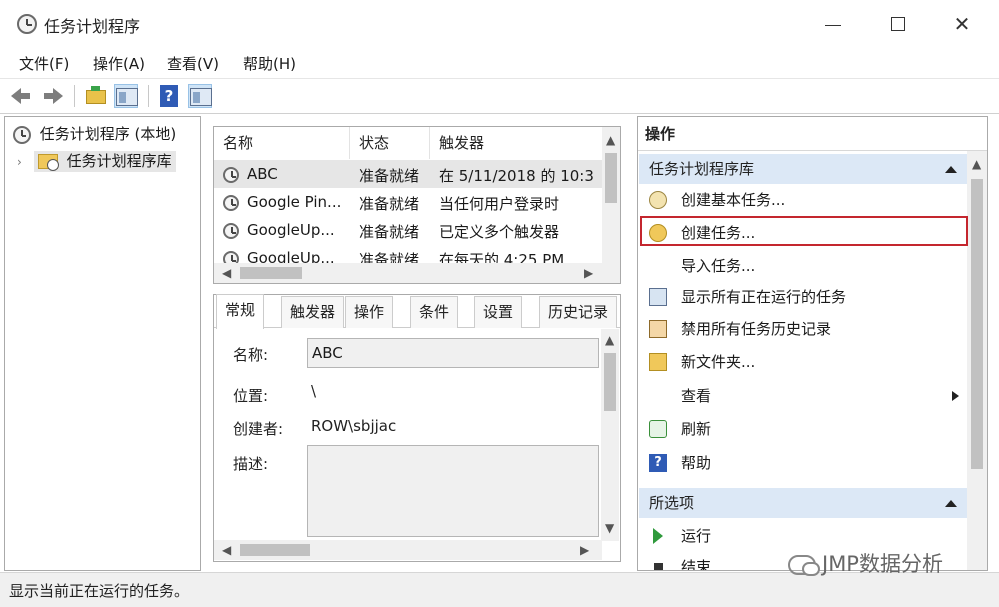  I want to click on detail-tabs: 常规 触发器 操作 条件 设置 历史记录, so click(417, 311).